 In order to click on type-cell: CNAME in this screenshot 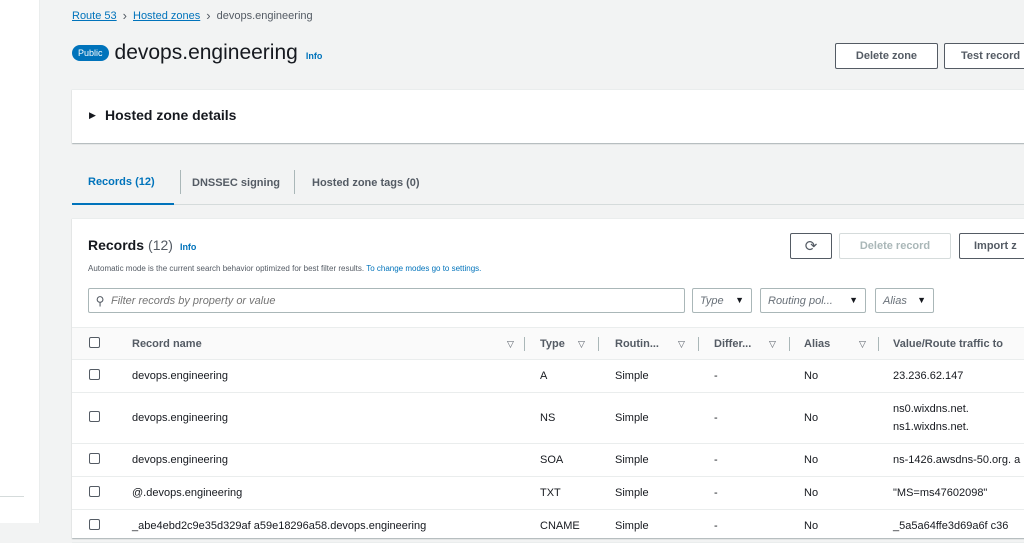, I will do `click(570, 526)`.